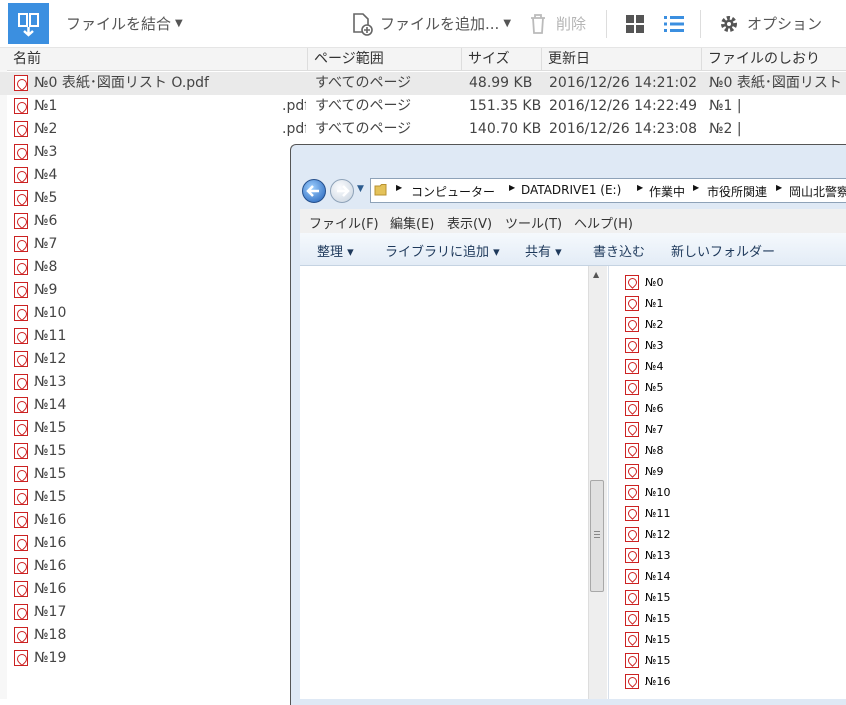  Describe the element at coordinates (654, 366) in the screenshot. I see `explorer-file-name: №4` at that location.